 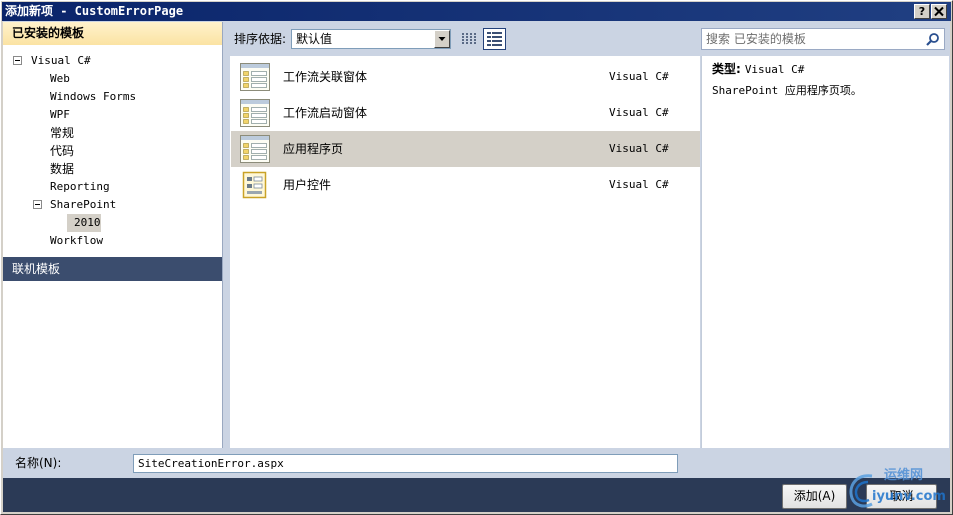 I want to click on template-name: 工作流启动窗体, so click(x=325, y=113).